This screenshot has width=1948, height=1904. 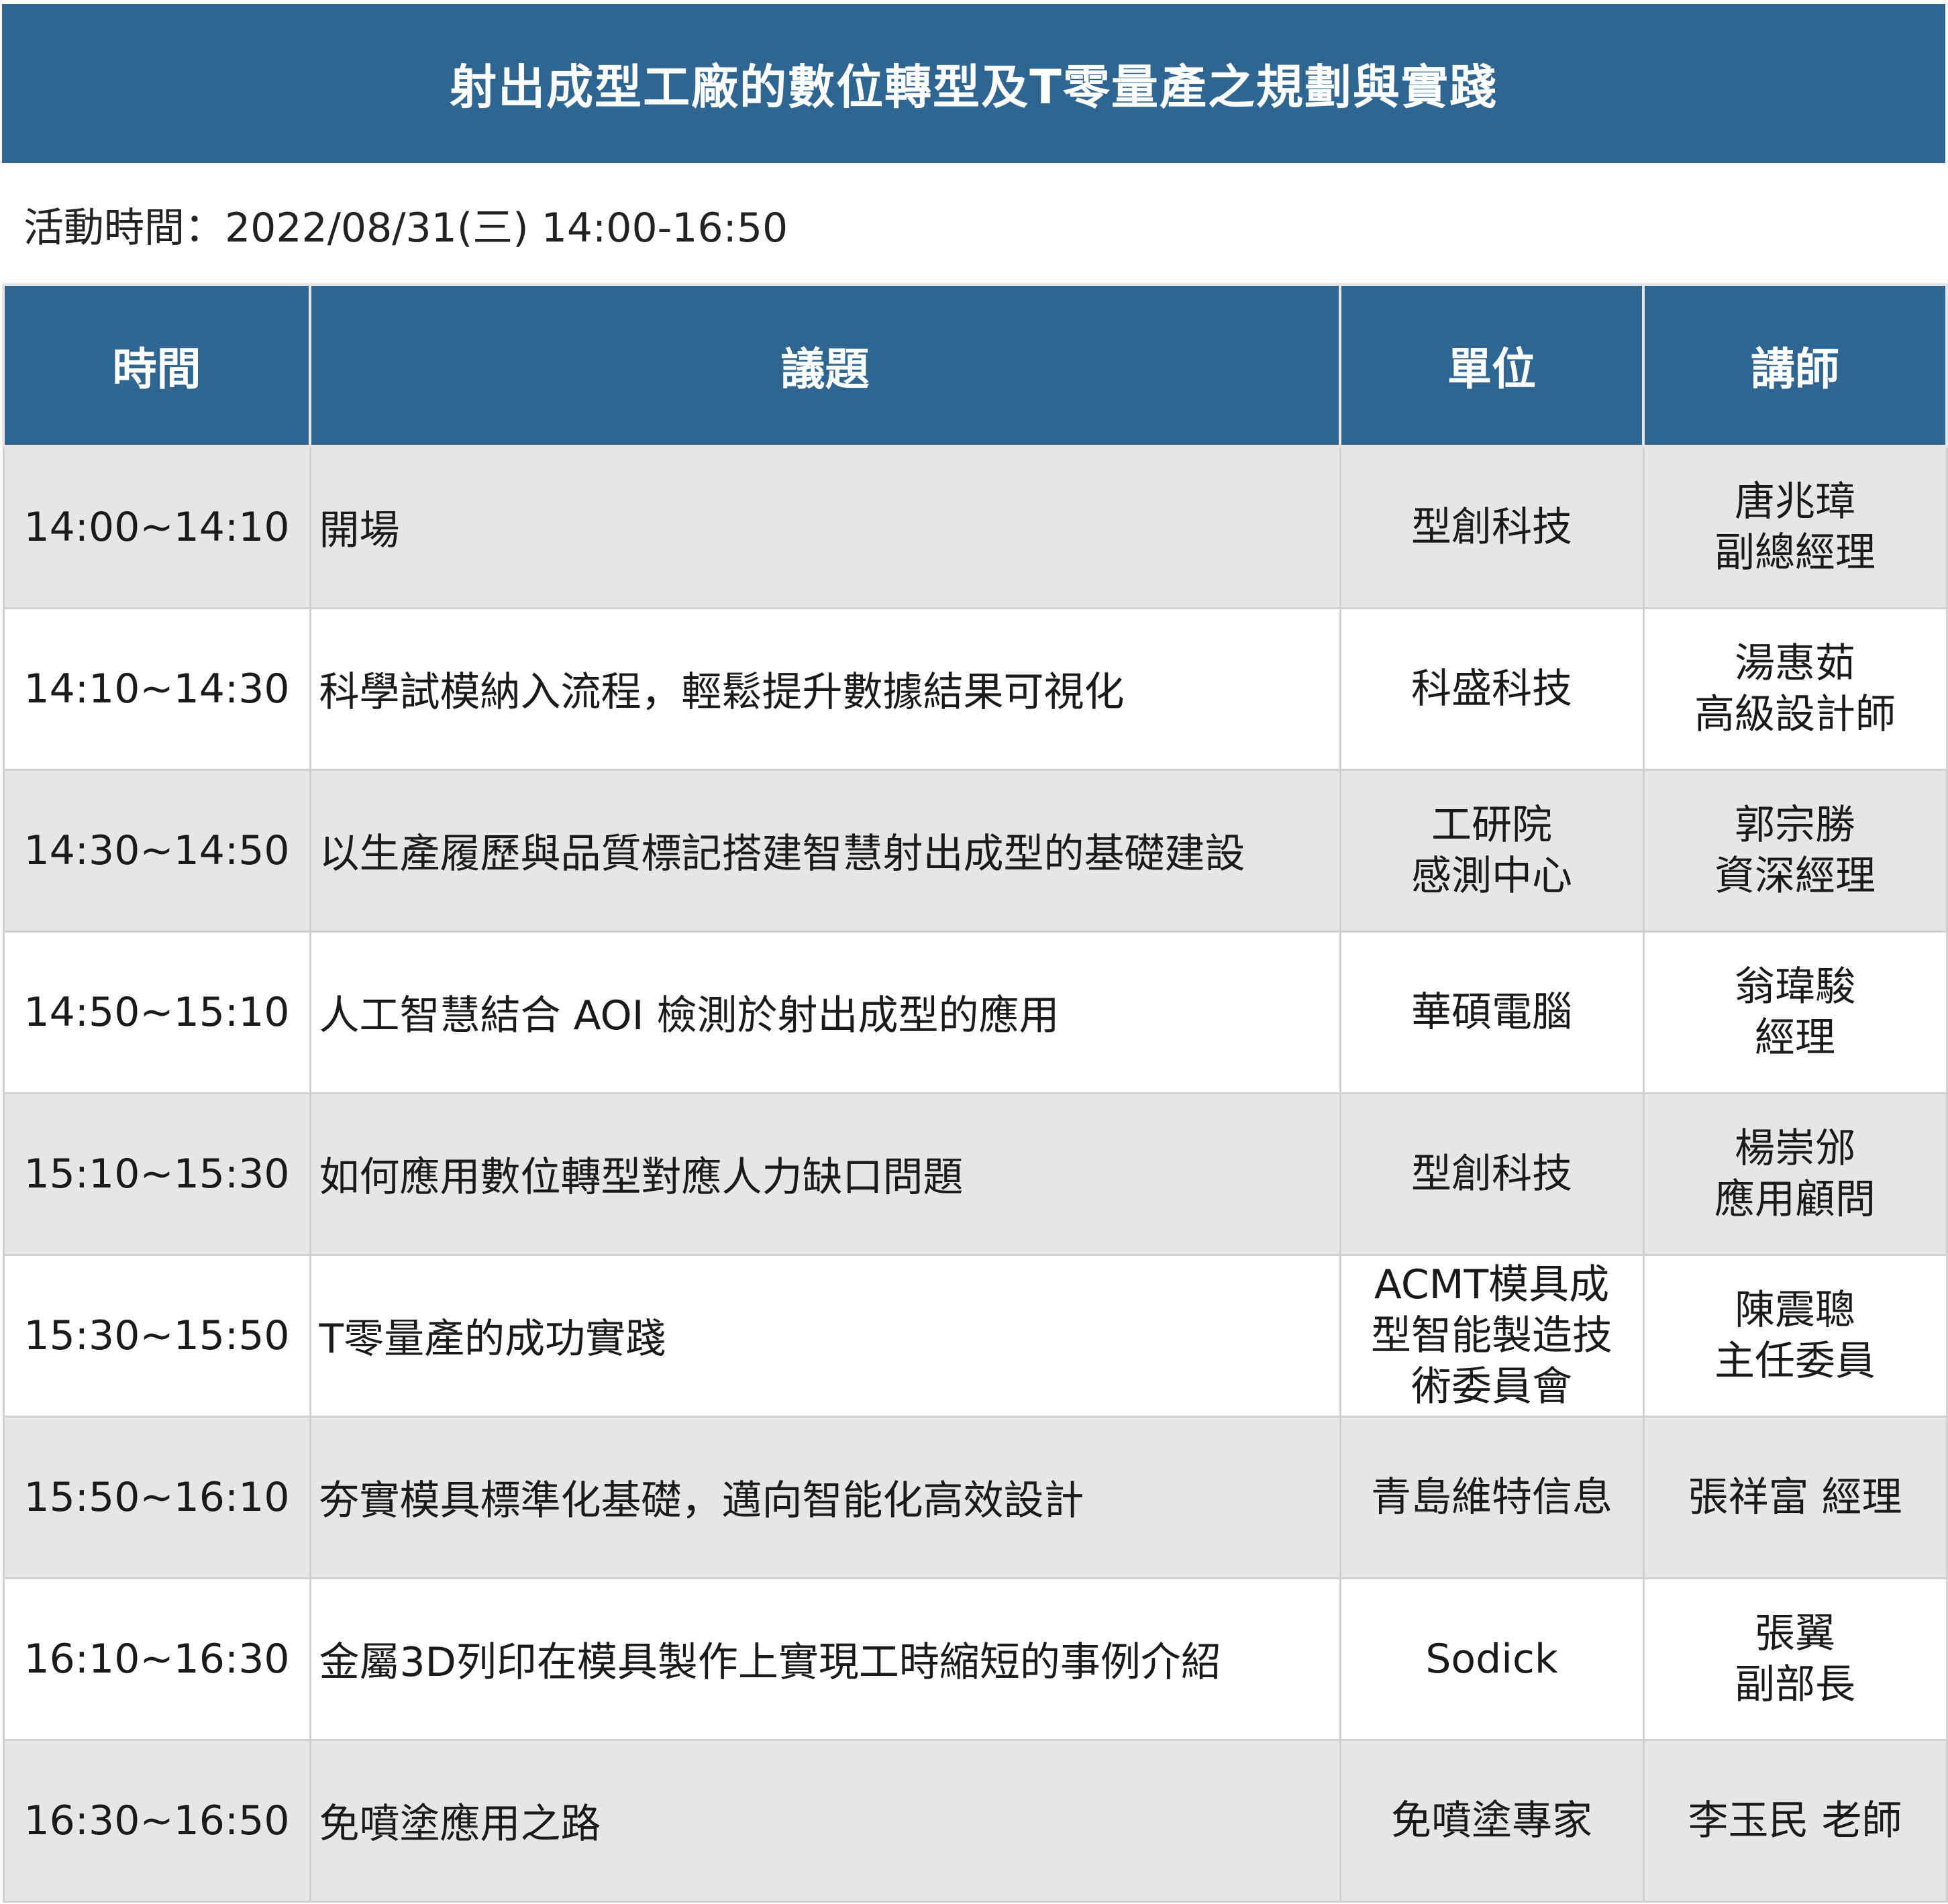 I want to click on speaker-line: 高級設計師, so click(x=1795, y=714).